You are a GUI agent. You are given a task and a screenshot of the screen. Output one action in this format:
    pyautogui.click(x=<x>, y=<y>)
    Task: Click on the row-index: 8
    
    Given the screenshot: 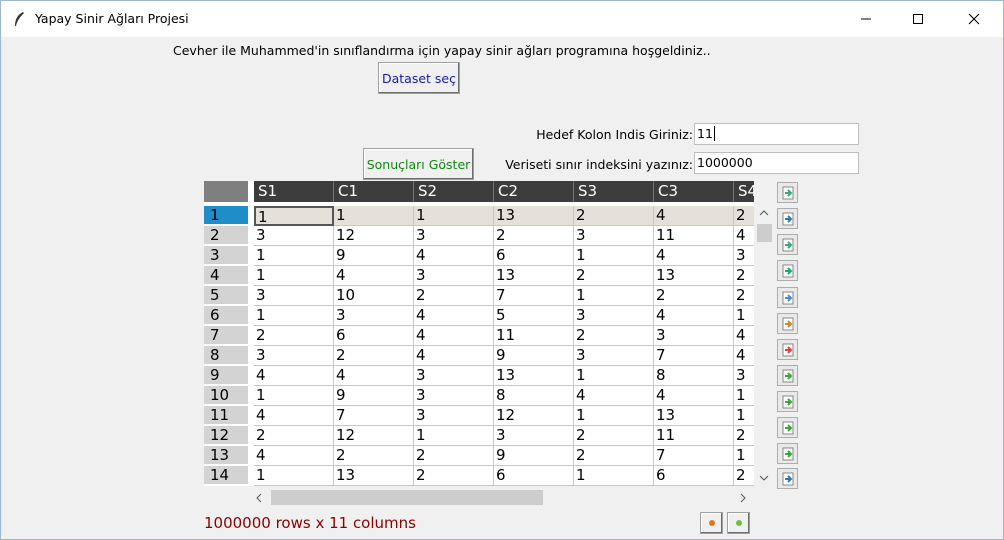 What is the action you would take?
    pyautogui.click(x=226, y=355)
    